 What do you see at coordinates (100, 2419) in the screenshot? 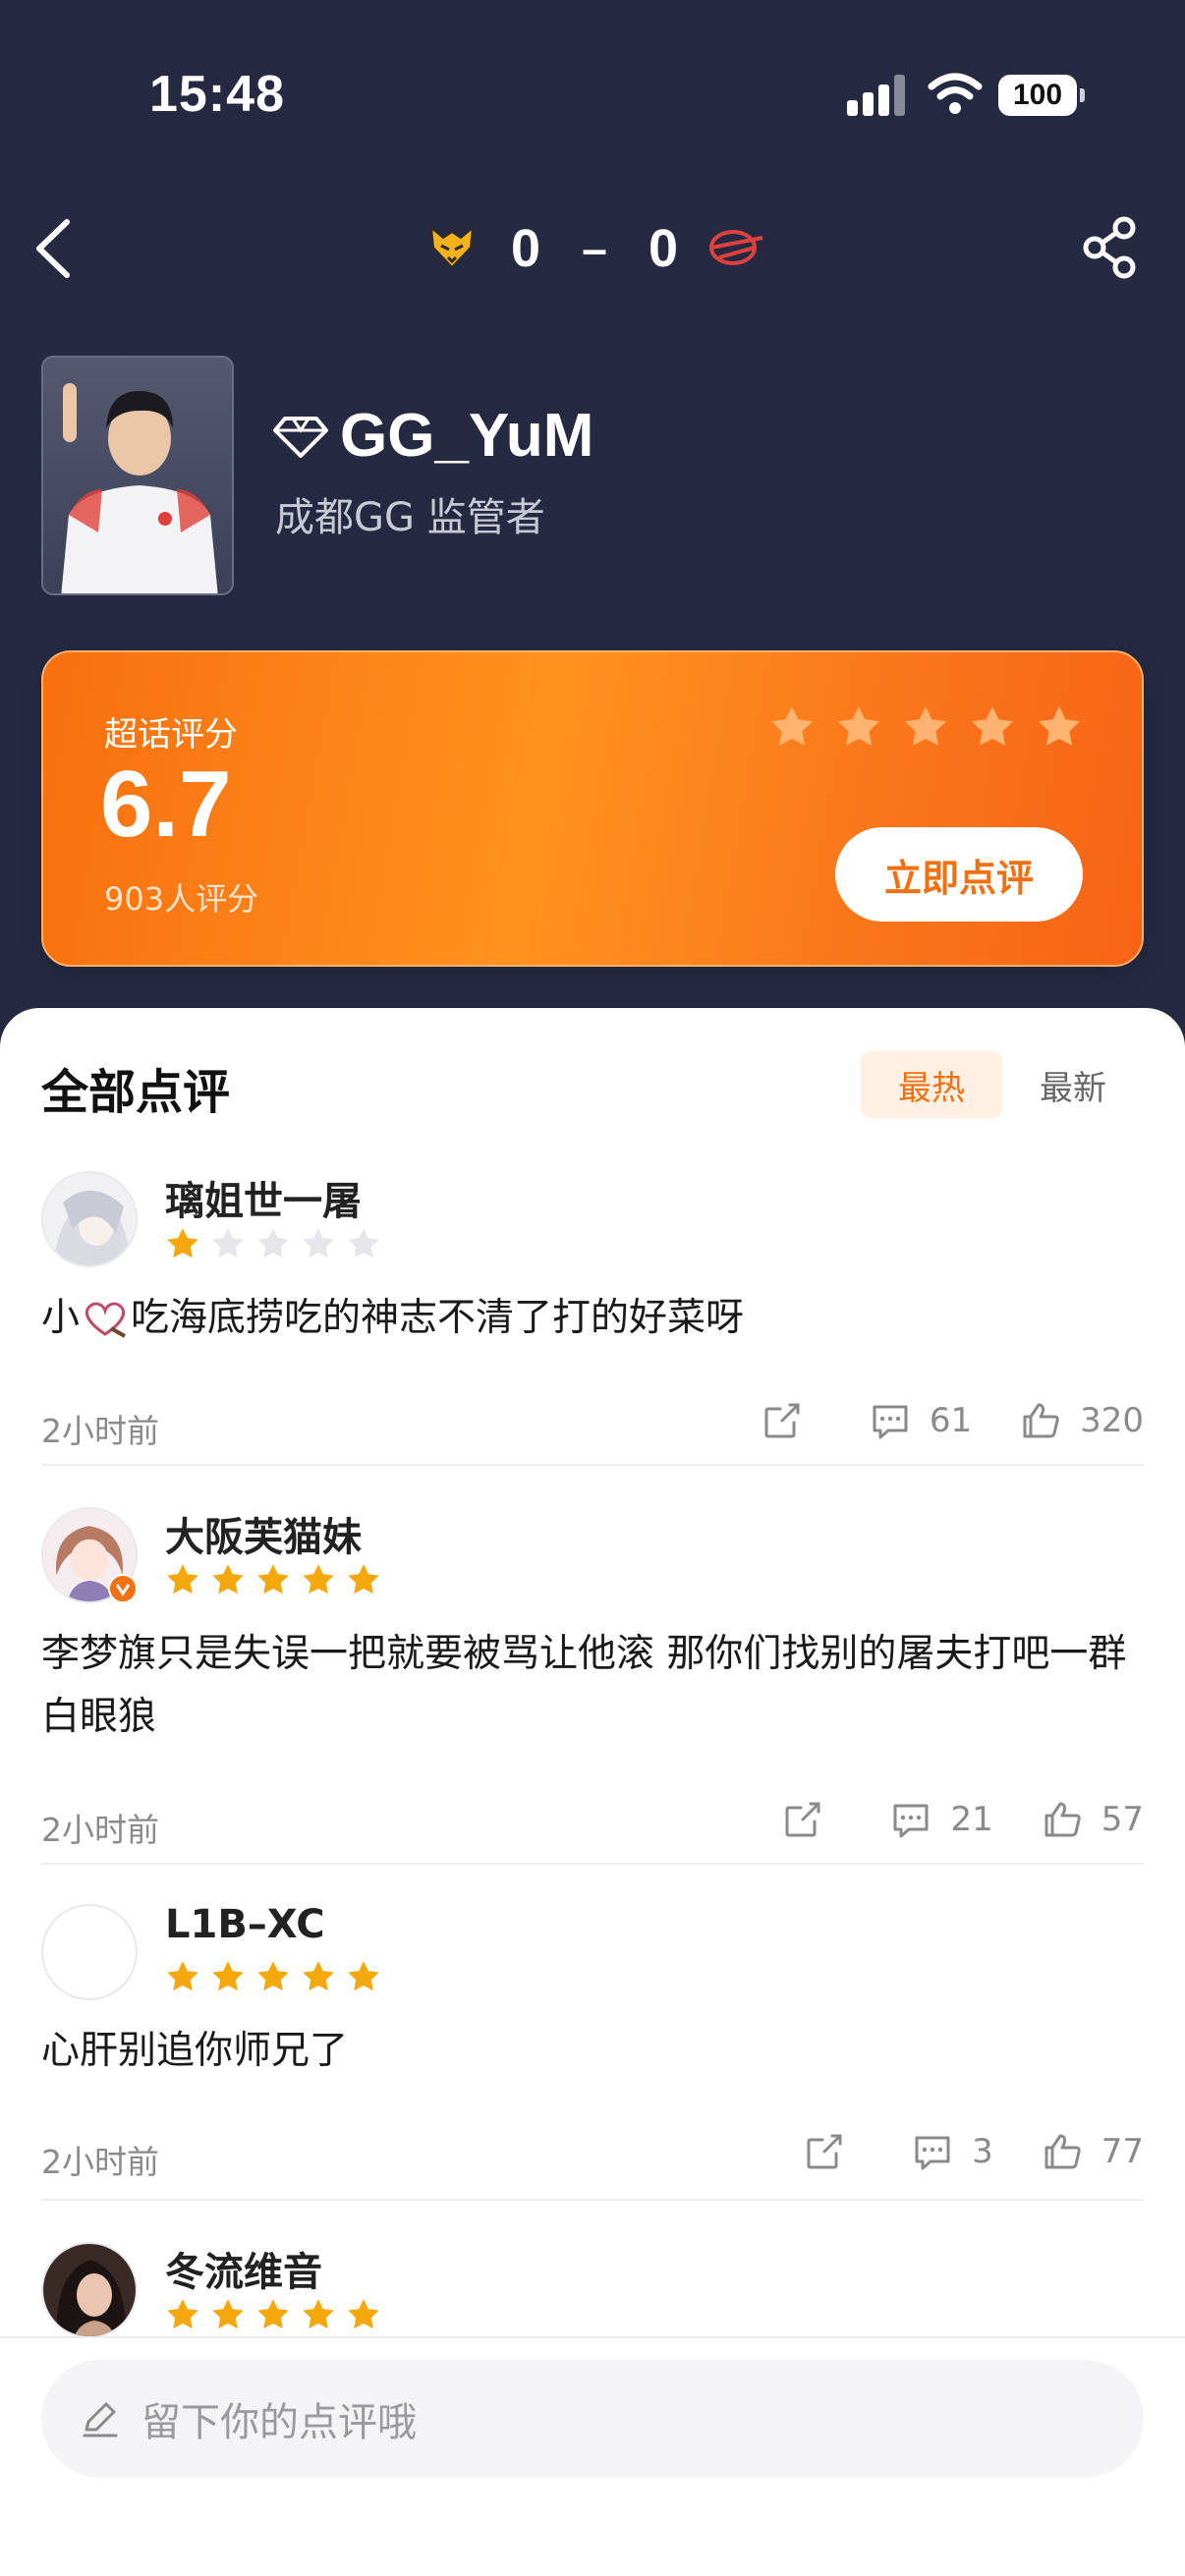
I see `pencil-icon` at bounding box center [100, 2419].